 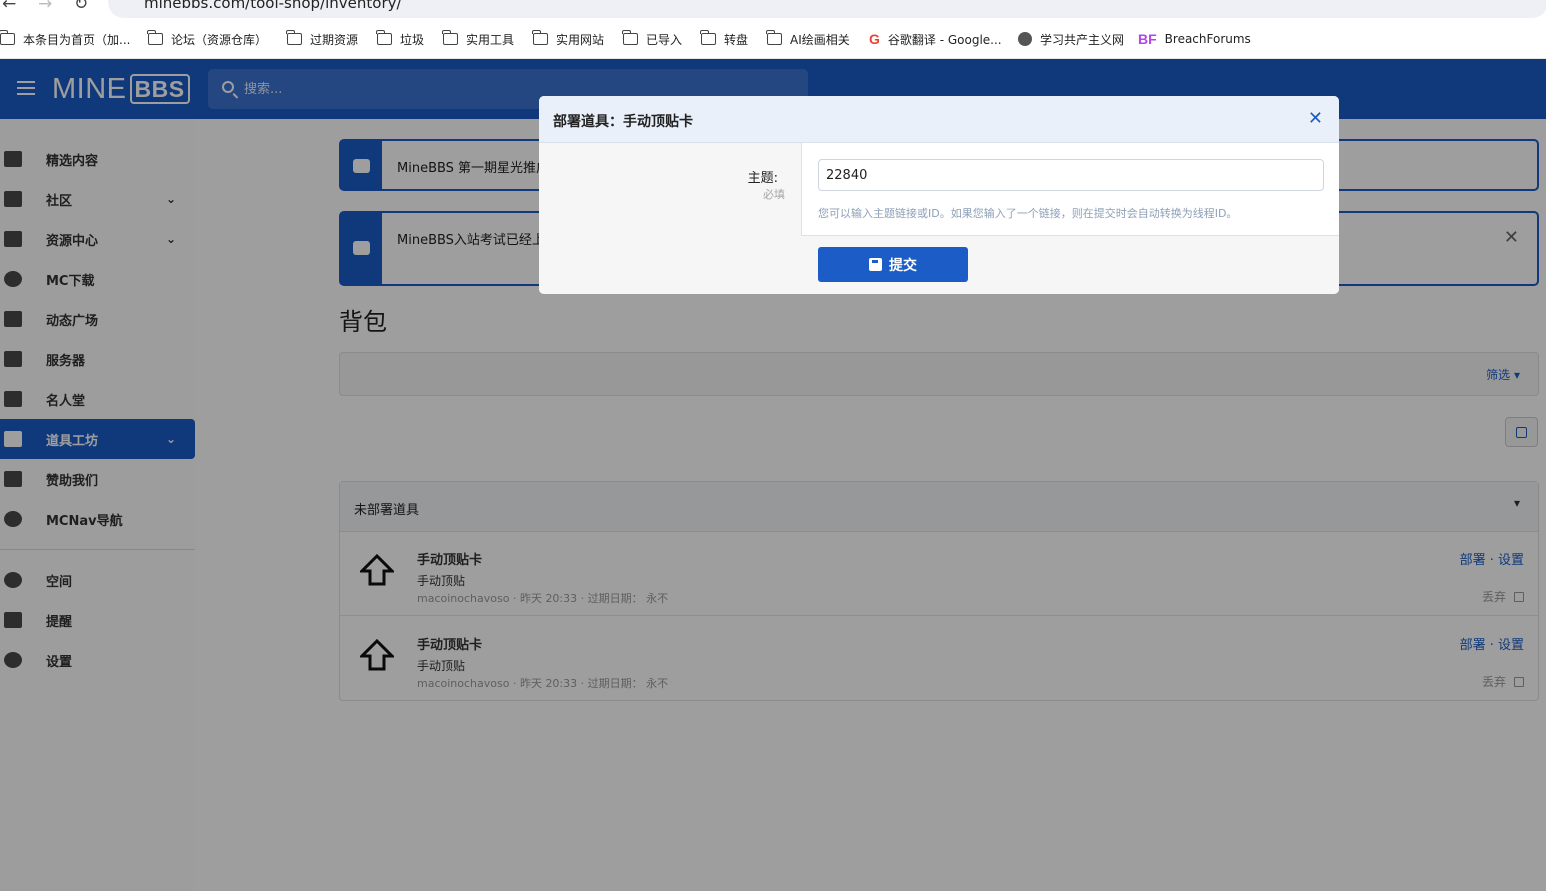 I want to click on google-icon: G, so click(x=874, y=39).